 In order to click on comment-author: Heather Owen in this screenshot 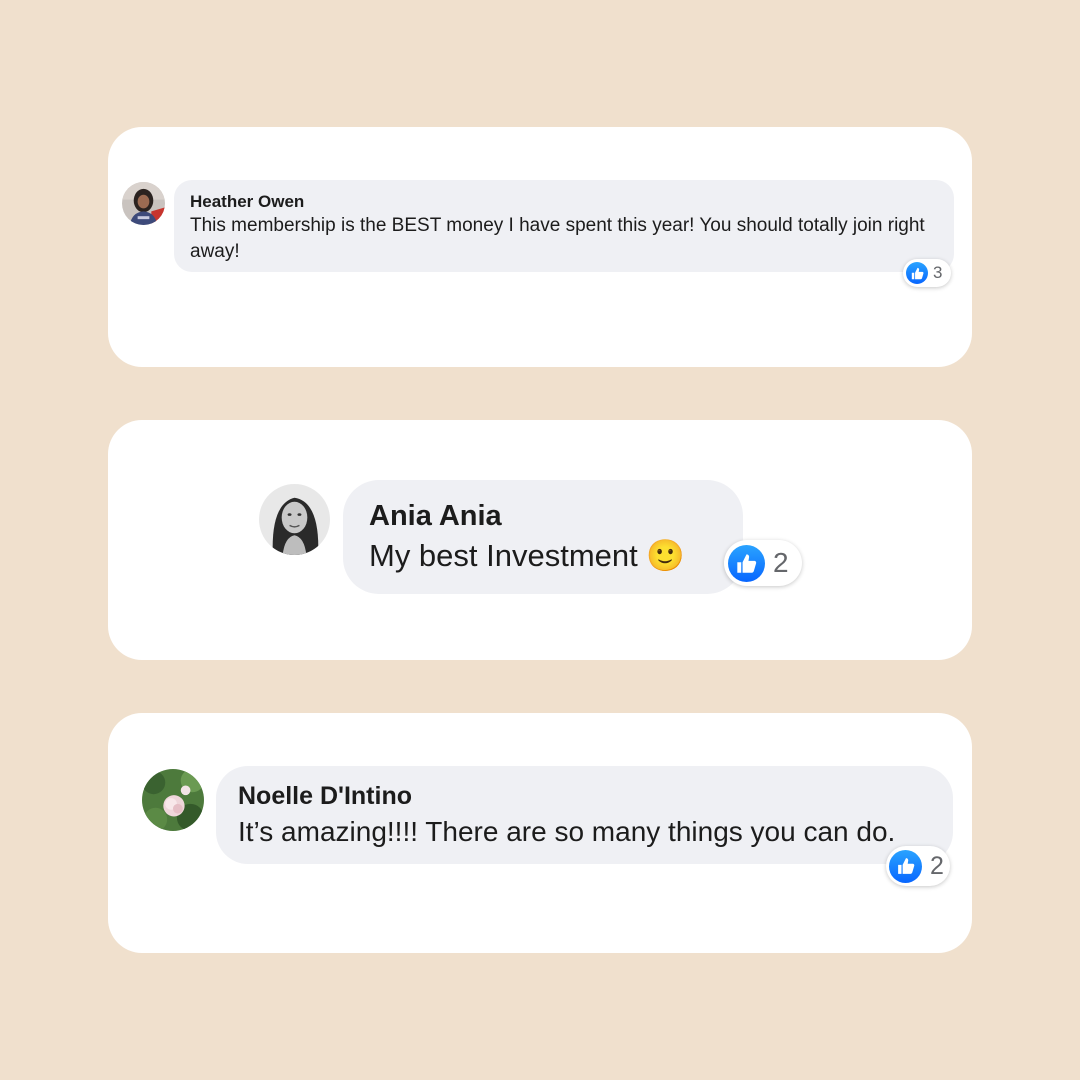, I will do `click(564, 202)`.